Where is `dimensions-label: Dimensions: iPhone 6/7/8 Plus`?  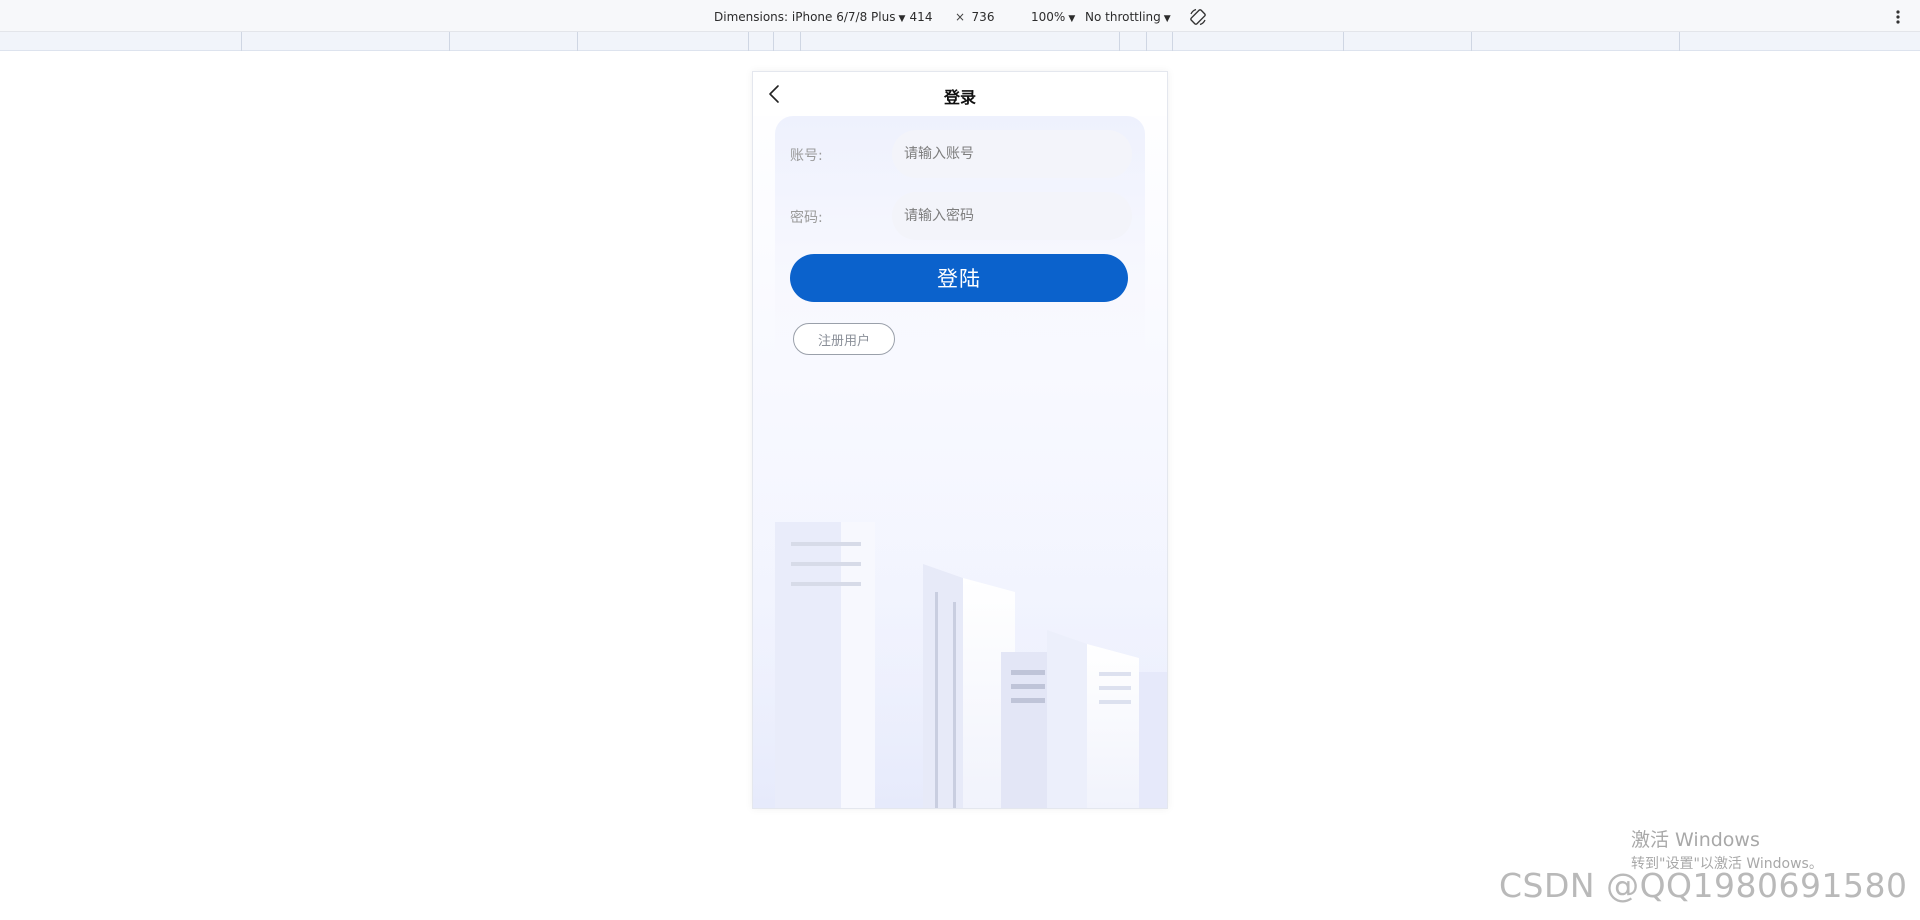 dimensions-label: Dimensions: iPhone 6/7/8 Plus is located at coordinates (805, 17).